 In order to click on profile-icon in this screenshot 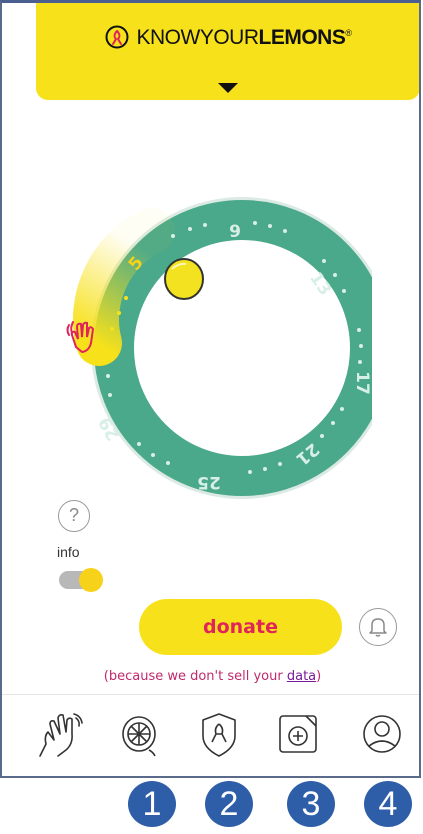, I will do `click(382, 734)`.